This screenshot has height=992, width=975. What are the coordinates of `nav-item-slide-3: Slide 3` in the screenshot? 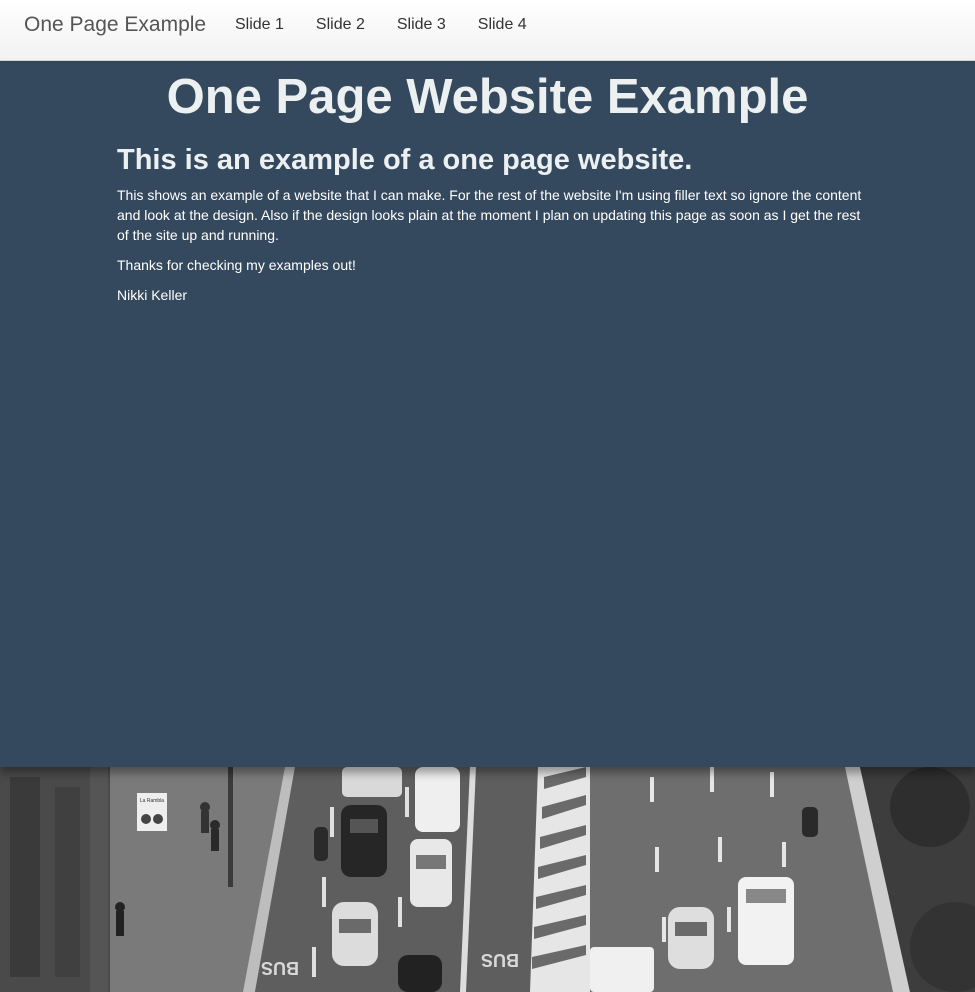 It's located at (421, 25).